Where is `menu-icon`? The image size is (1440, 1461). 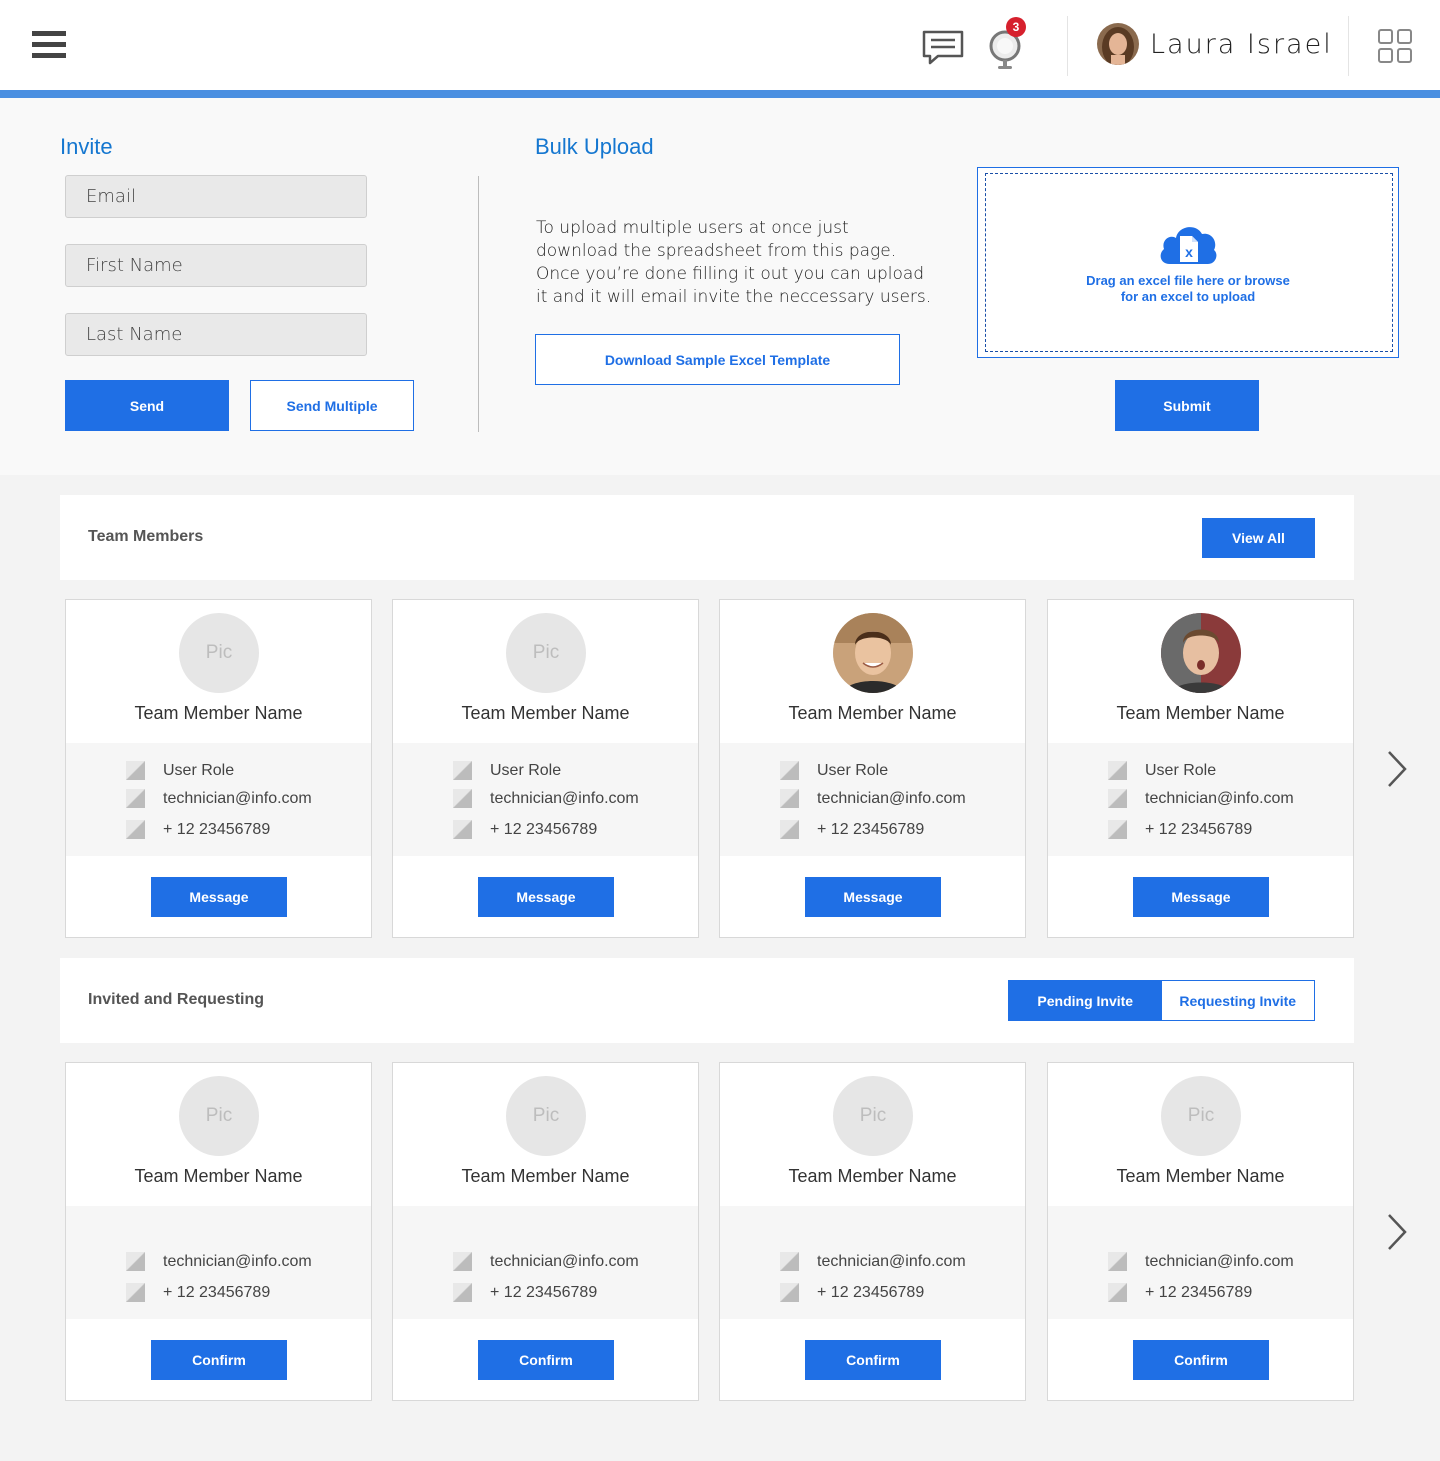
menu-icon is located at coordinates (49, 45).